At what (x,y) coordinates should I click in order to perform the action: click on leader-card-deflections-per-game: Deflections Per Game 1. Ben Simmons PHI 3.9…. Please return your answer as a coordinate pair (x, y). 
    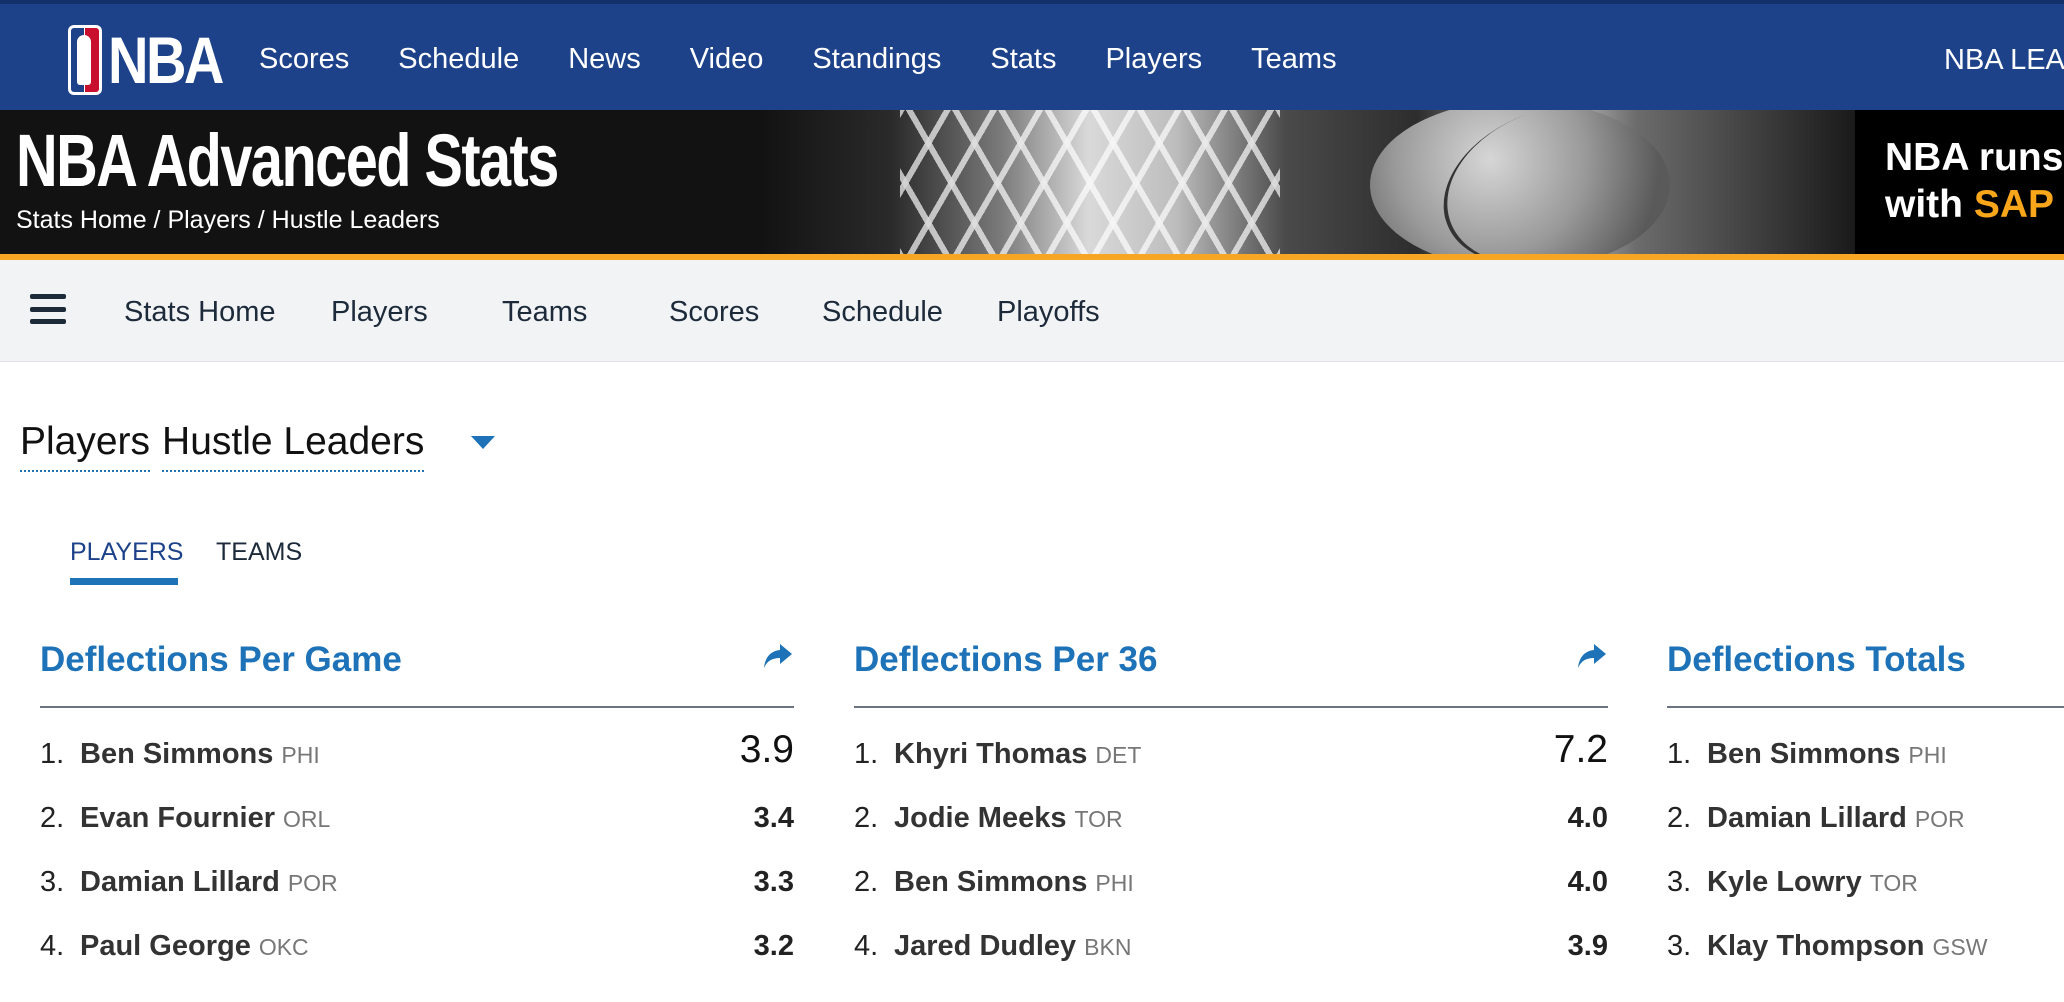
    Looking at the image, I should click on (417, 809).